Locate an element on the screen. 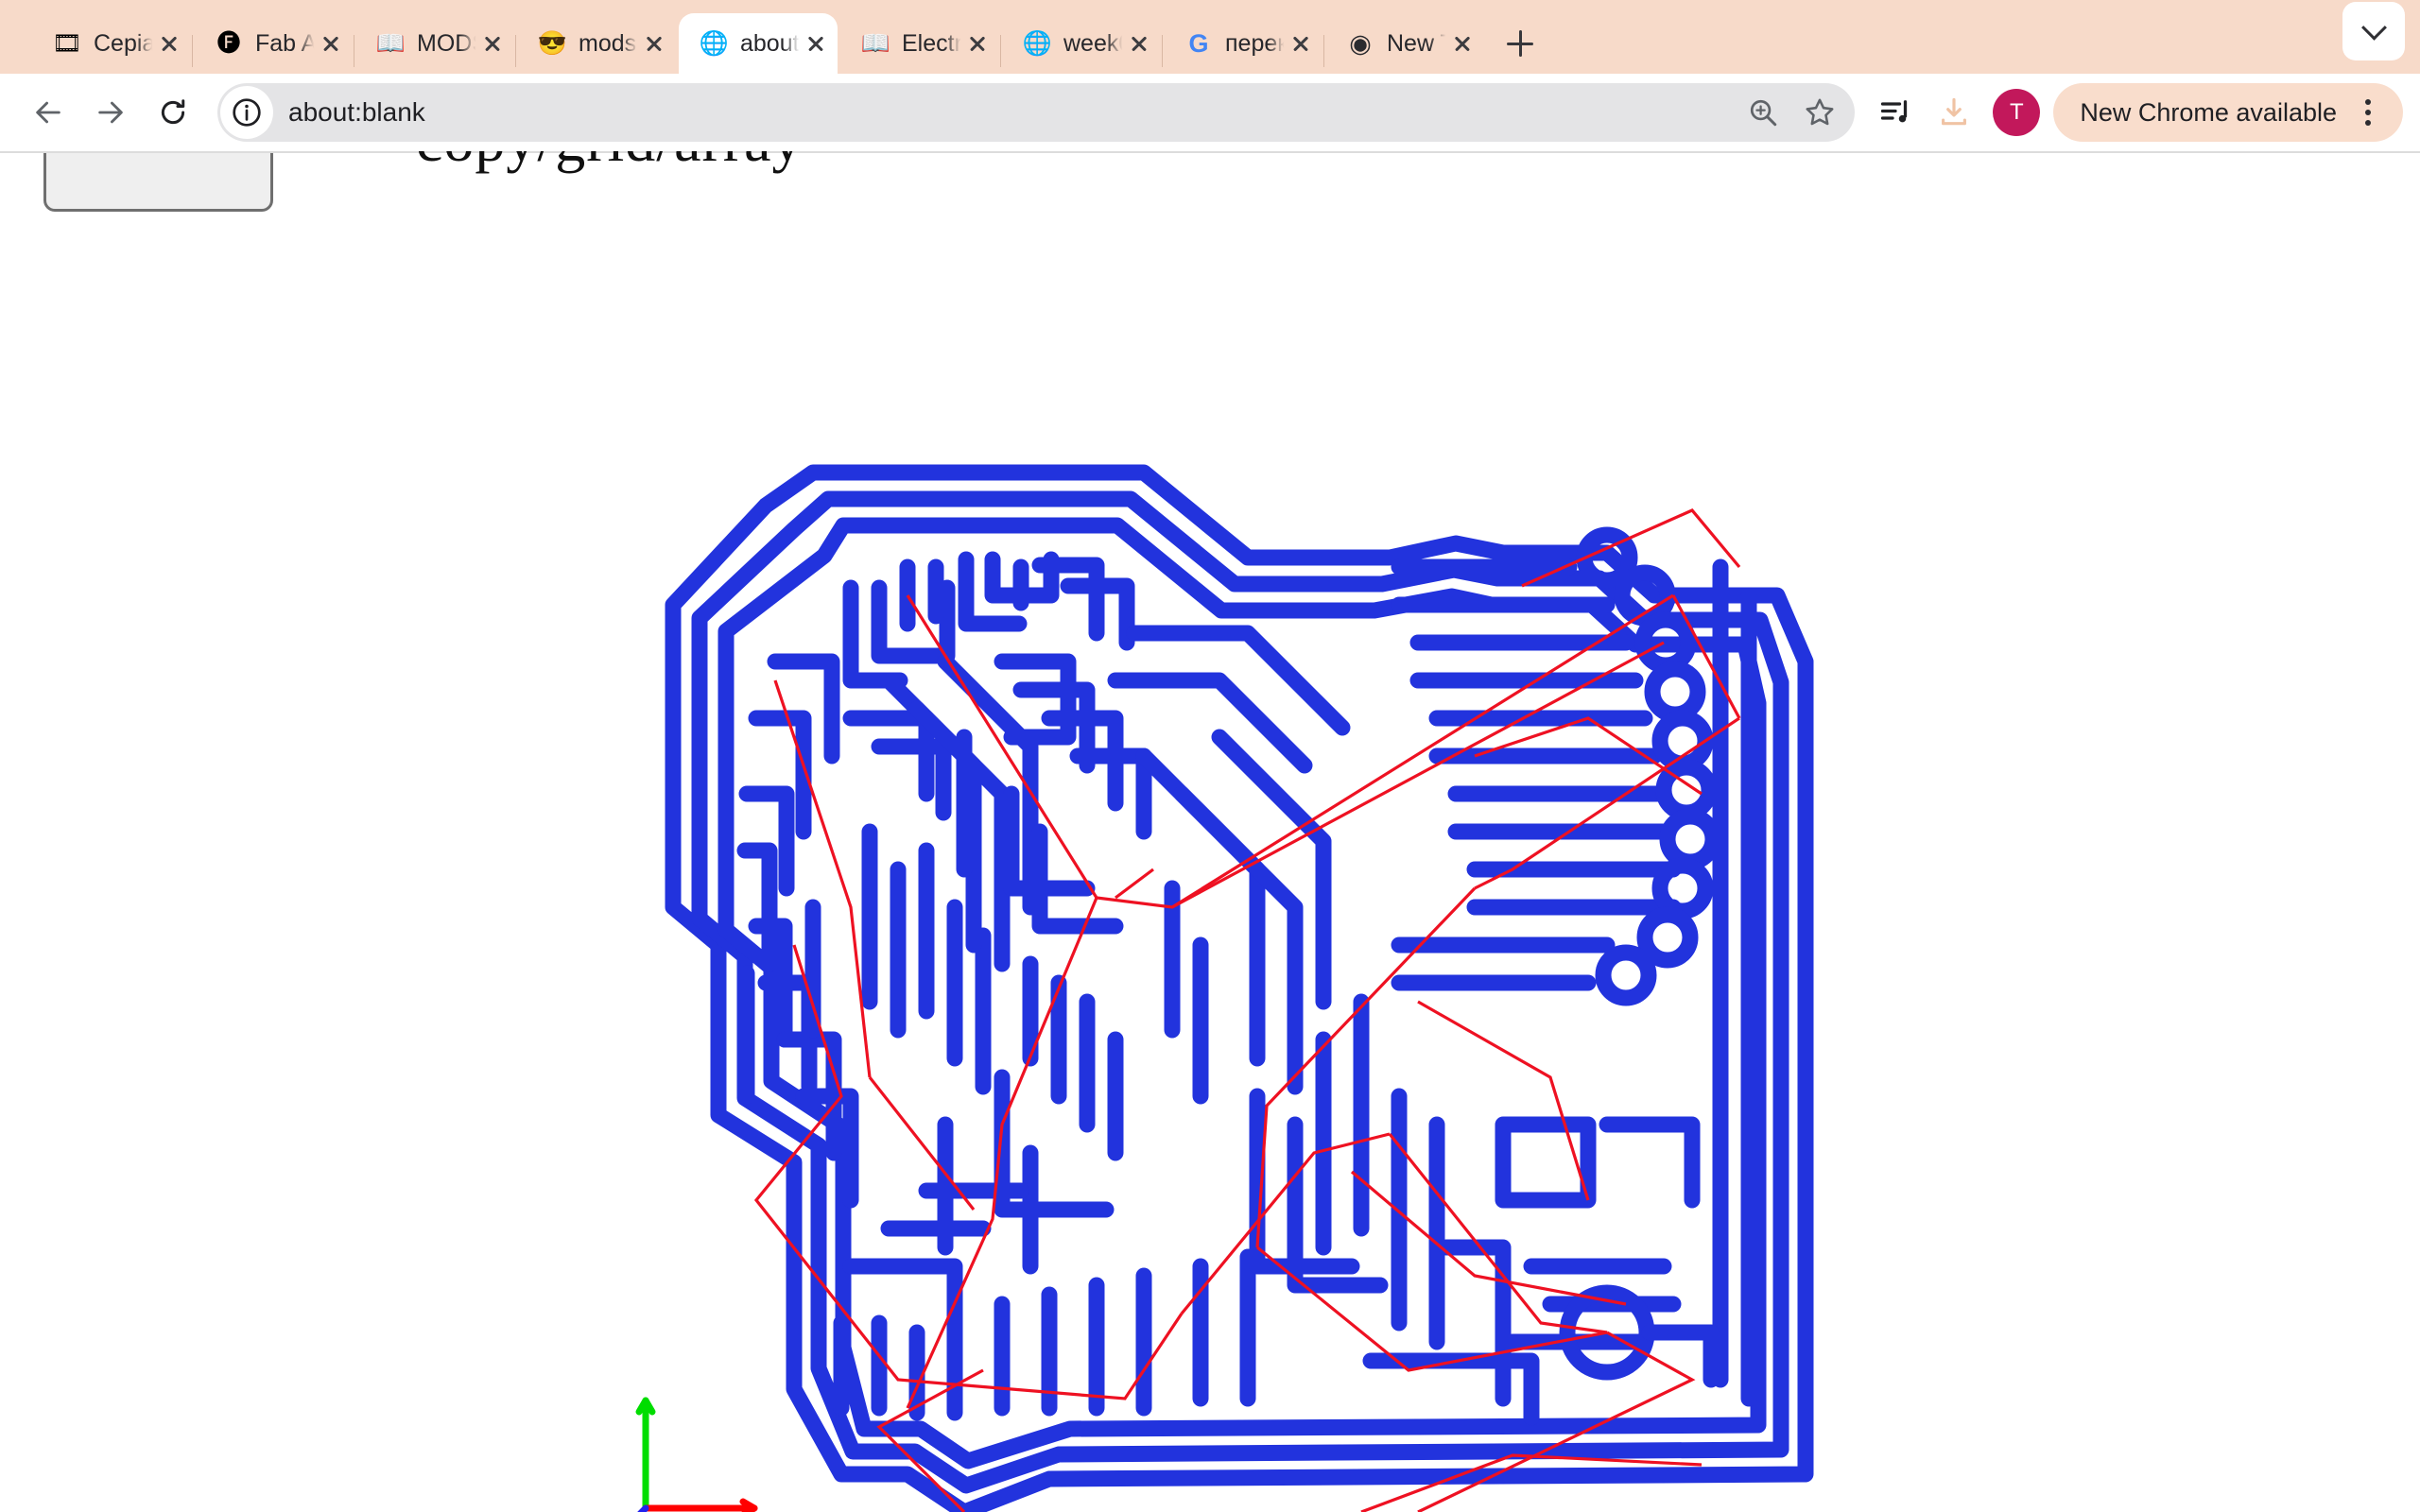 The width and height of the screenshot is (2420, 1512). tab-electronic: 📖 Electronic is located at coordinates (920, 43).